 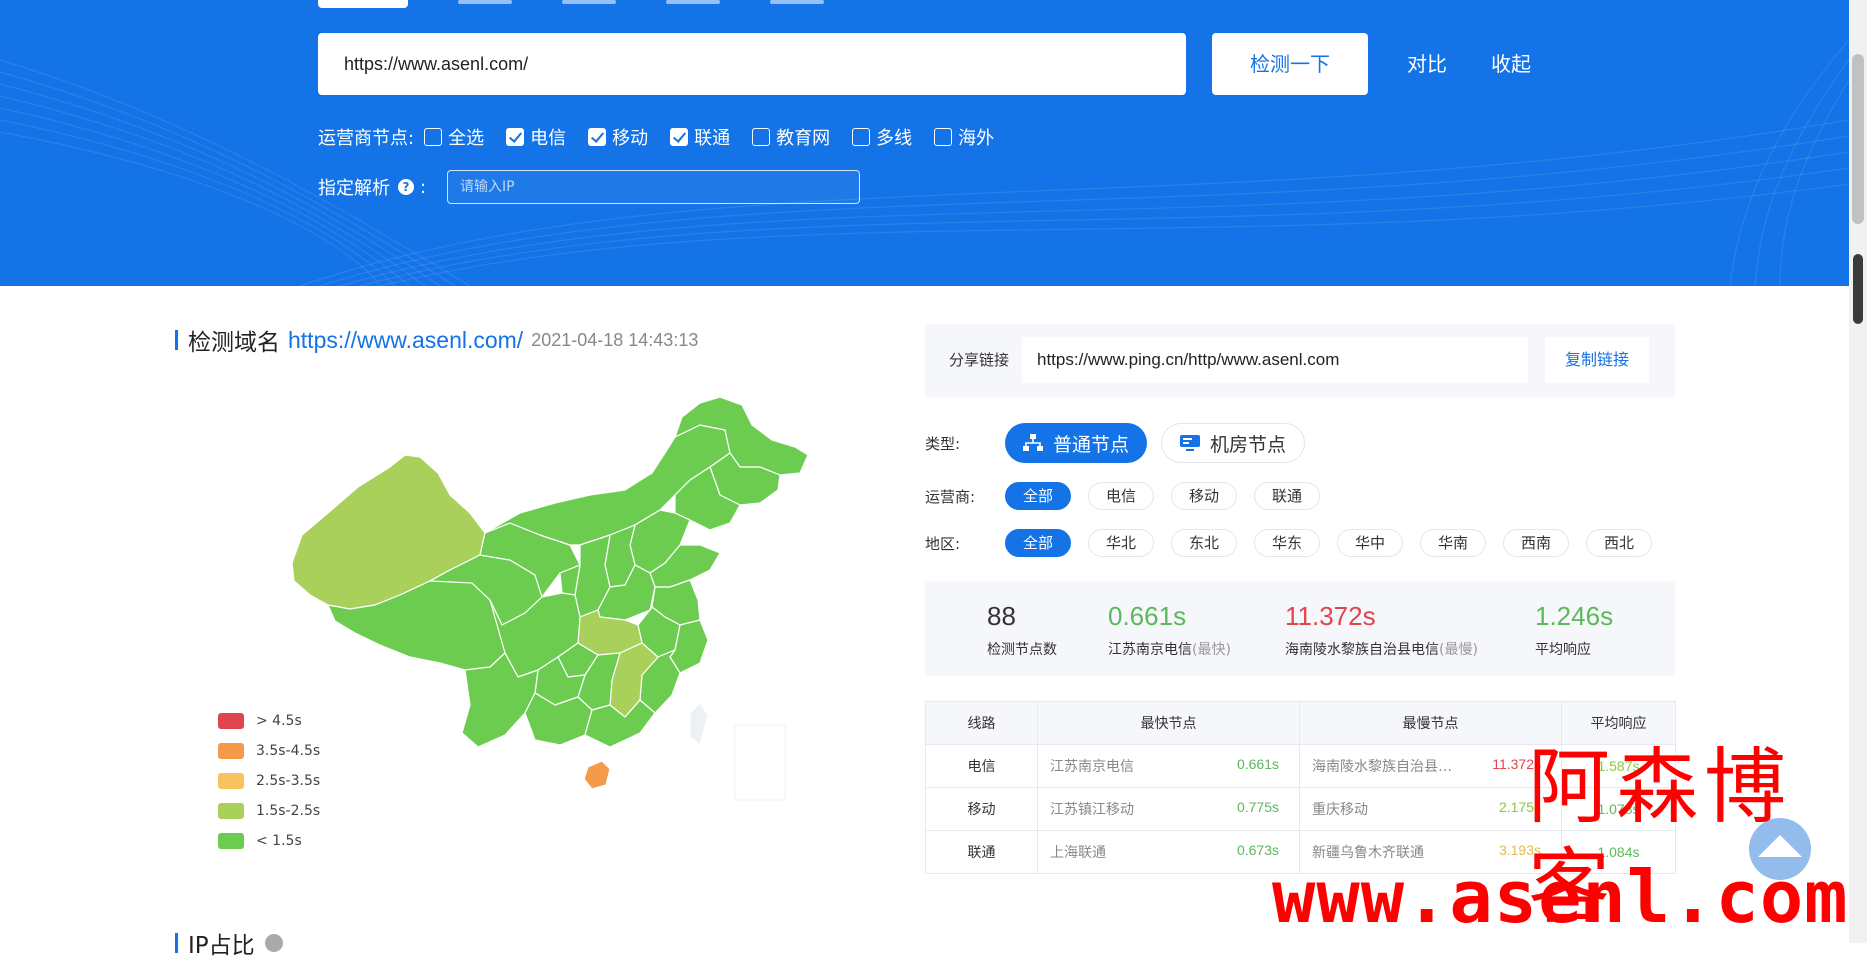 I want to click on ip-input: 请输入IP, so click(x=653, y=187).